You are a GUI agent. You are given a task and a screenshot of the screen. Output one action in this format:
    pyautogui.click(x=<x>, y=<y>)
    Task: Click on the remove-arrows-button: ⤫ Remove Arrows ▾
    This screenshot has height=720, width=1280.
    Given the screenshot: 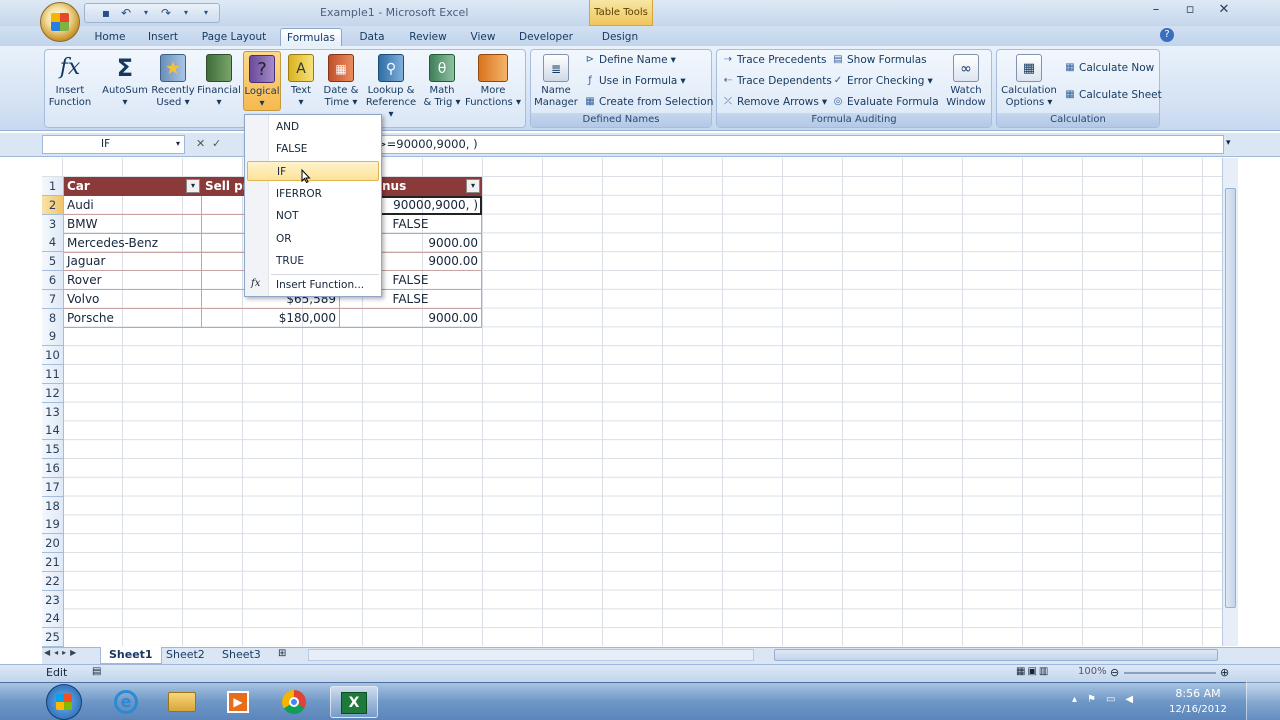 What is the action you would take?
    pyautogui.click(x=774, y=102)
    